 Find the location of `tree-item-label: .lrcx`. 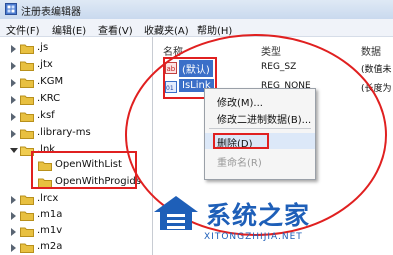

tree-item-label: .lrcx is located at coordinates (48, 198).